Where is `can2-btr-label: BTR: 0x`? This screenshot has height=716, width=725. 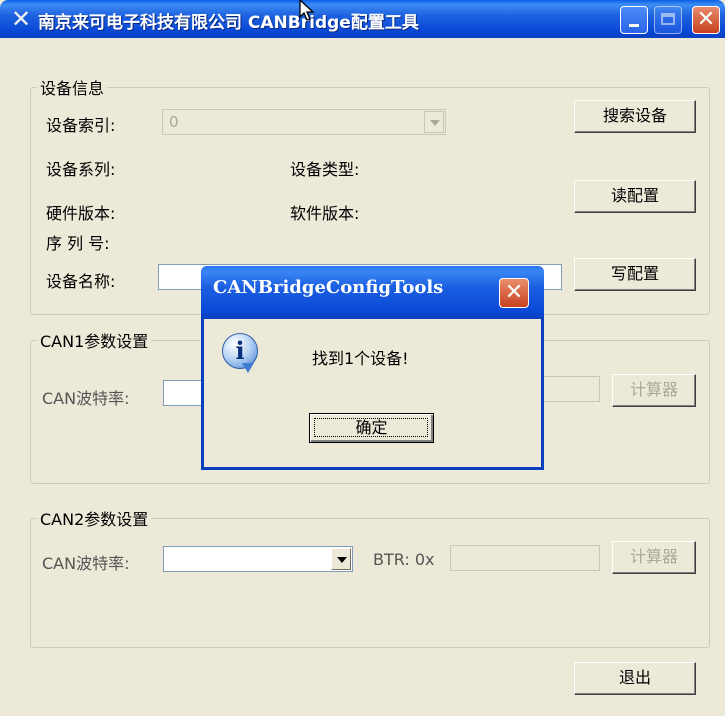 can2-btr-label: BTR: 0x is located at coordinates (404, 559).